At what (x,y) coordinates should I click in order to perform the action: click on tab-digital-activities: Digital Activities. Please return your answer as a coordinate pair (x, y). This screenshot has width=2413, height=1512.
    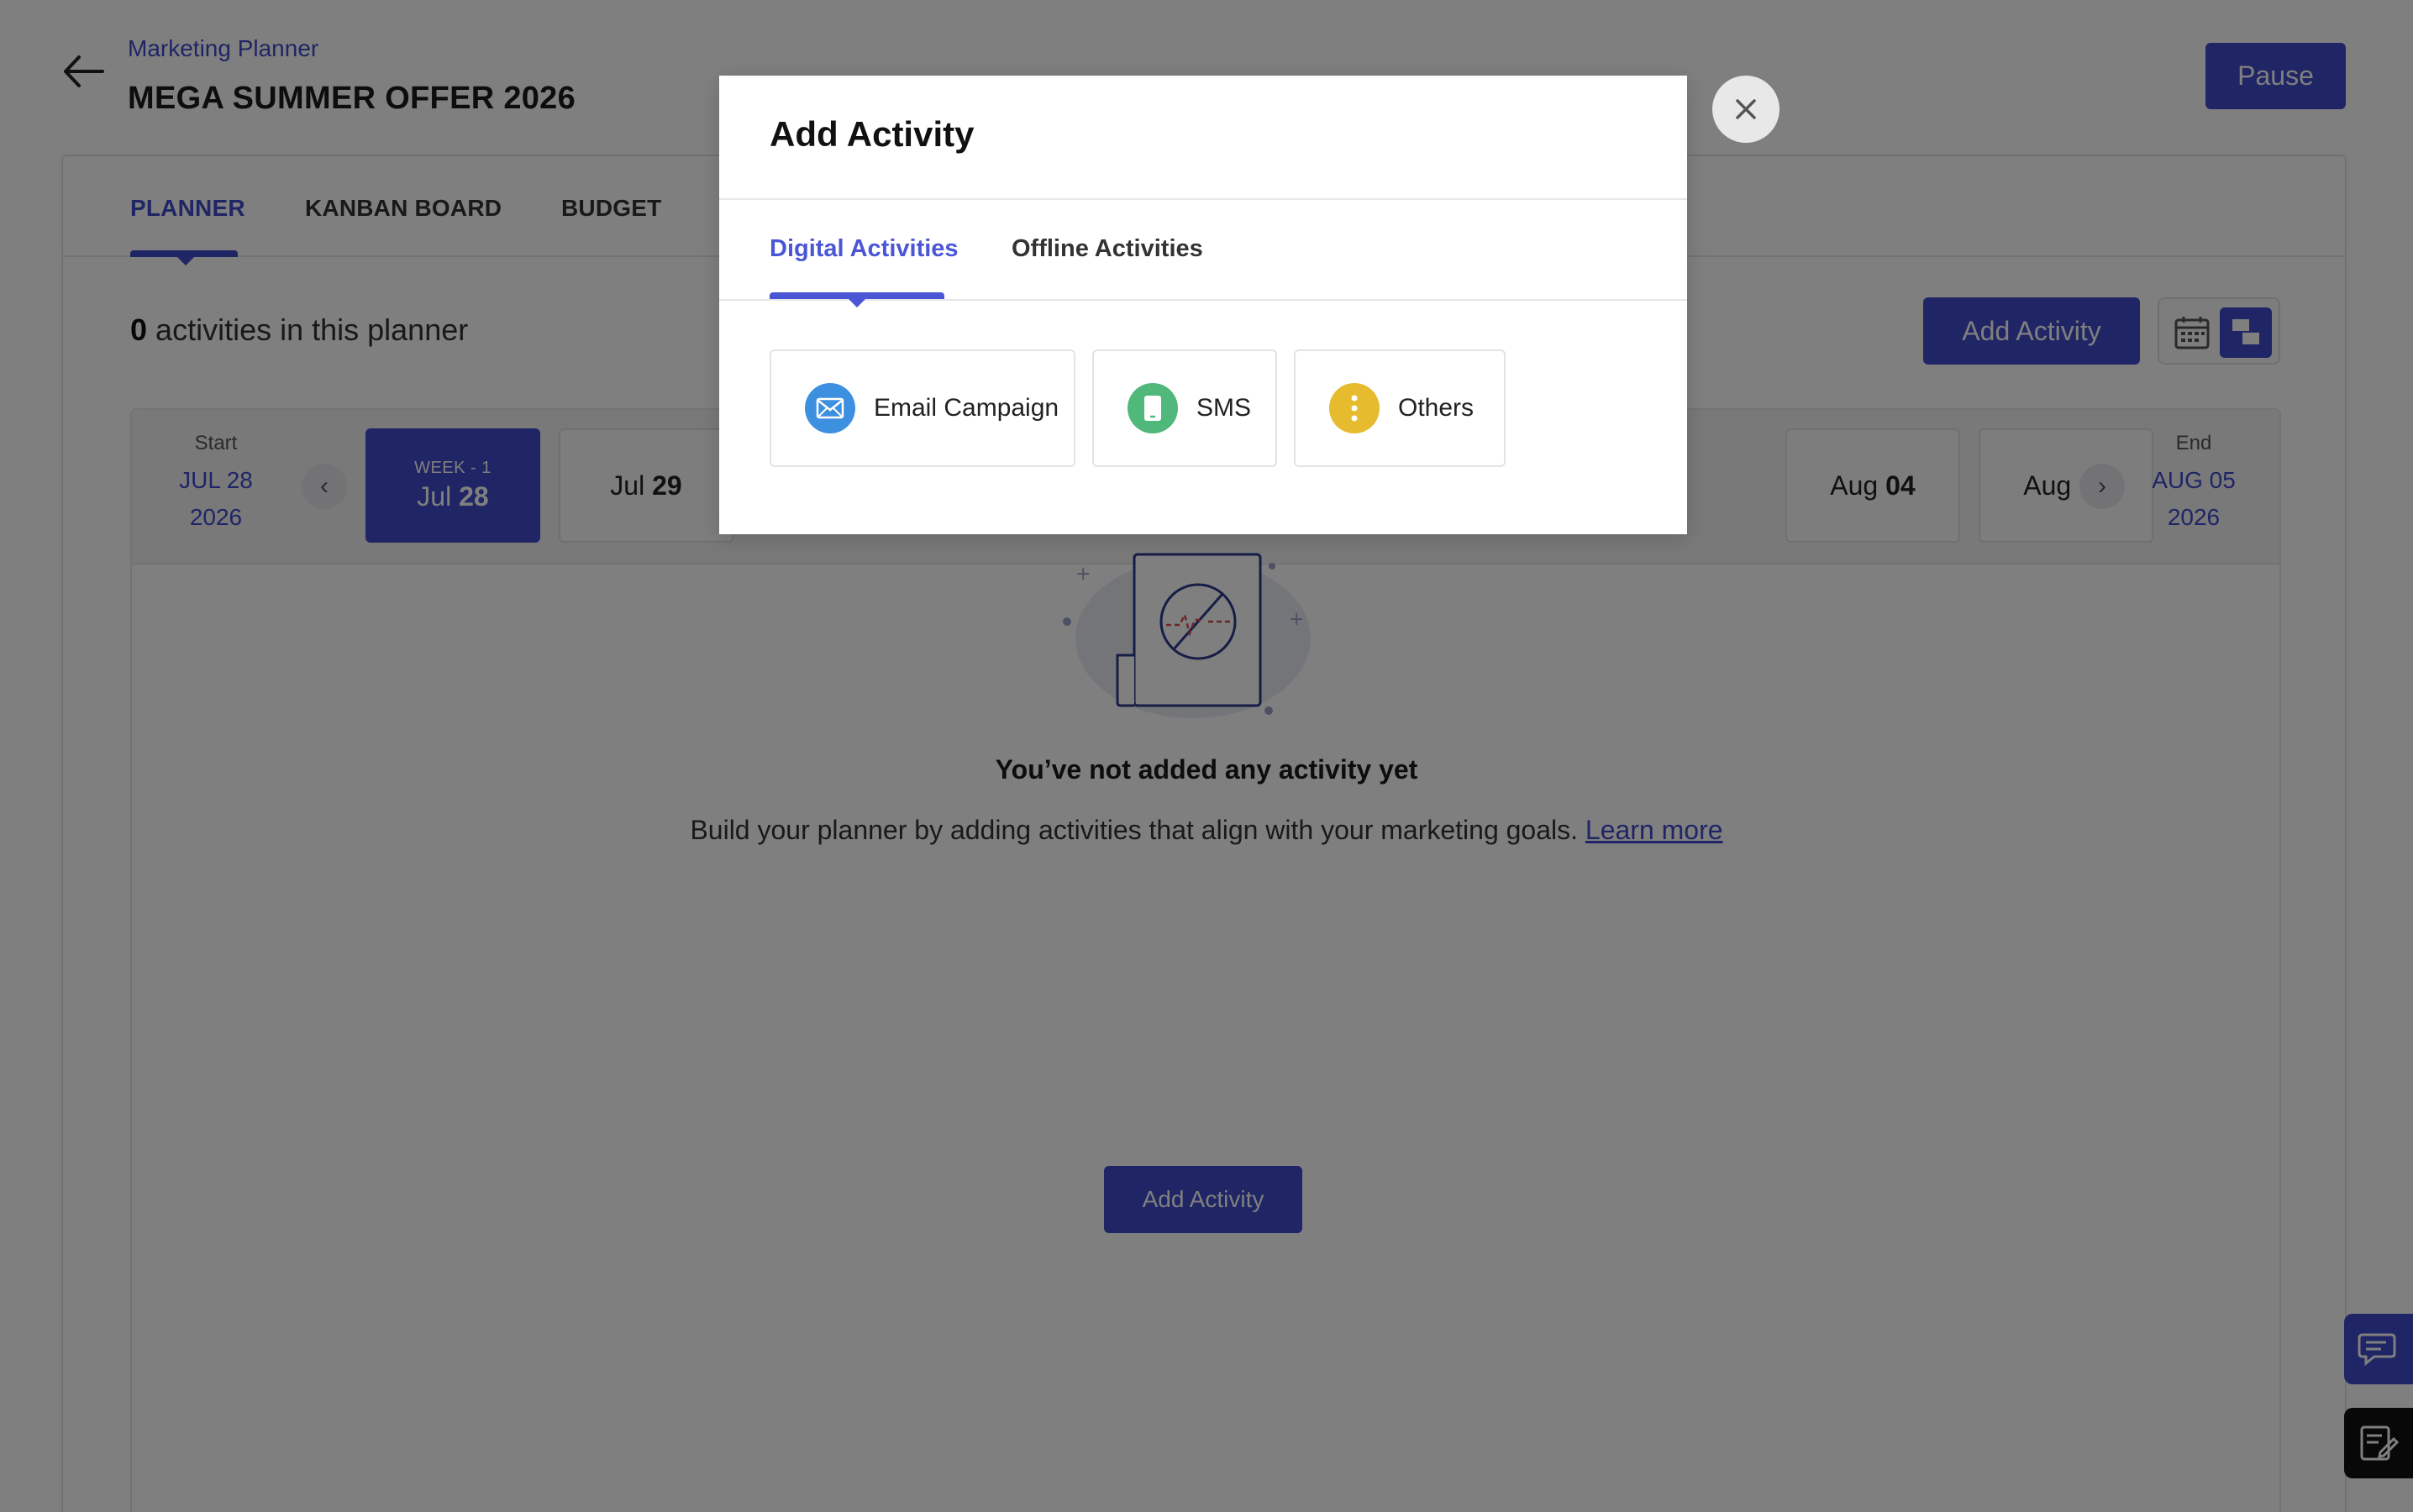
    Looking at the image, I should click on (864, 249).